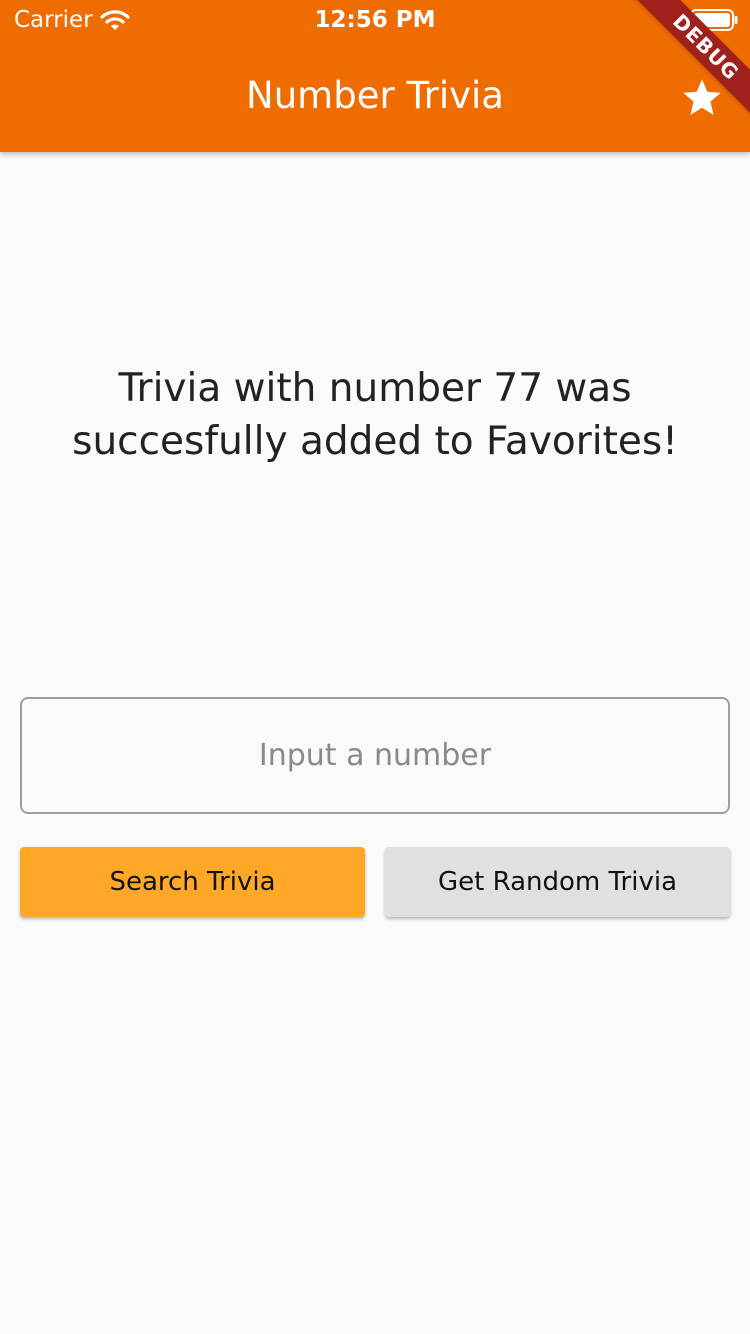 The width and height of the screenshot is (750, 1334). I want to click on status-time: 12:56 PM, so click(375, 20).